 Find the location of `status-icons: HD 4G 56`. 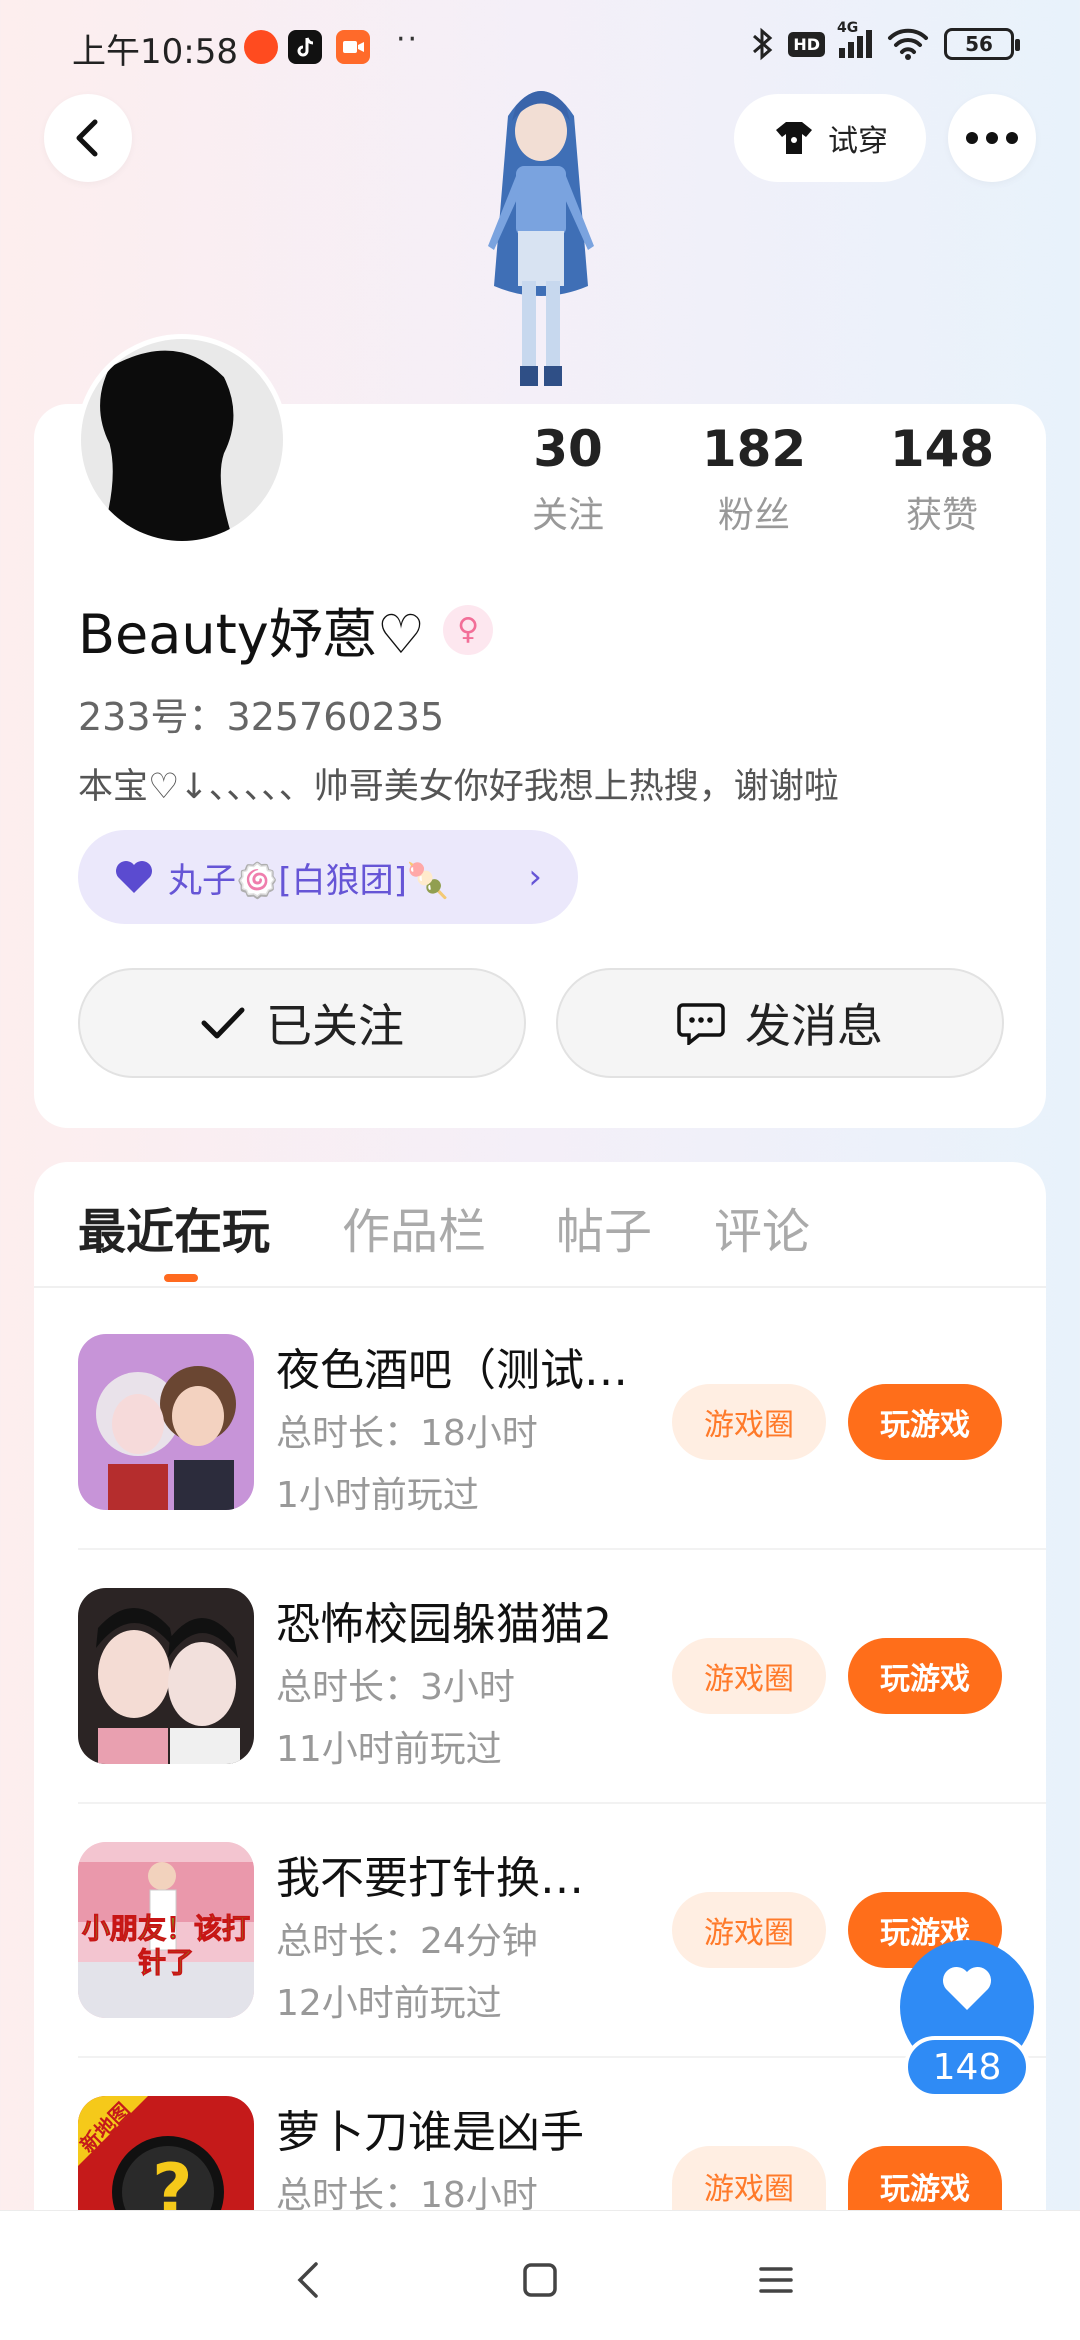

status-icons: HD 4G 56 is located at coordinates (885, 41).